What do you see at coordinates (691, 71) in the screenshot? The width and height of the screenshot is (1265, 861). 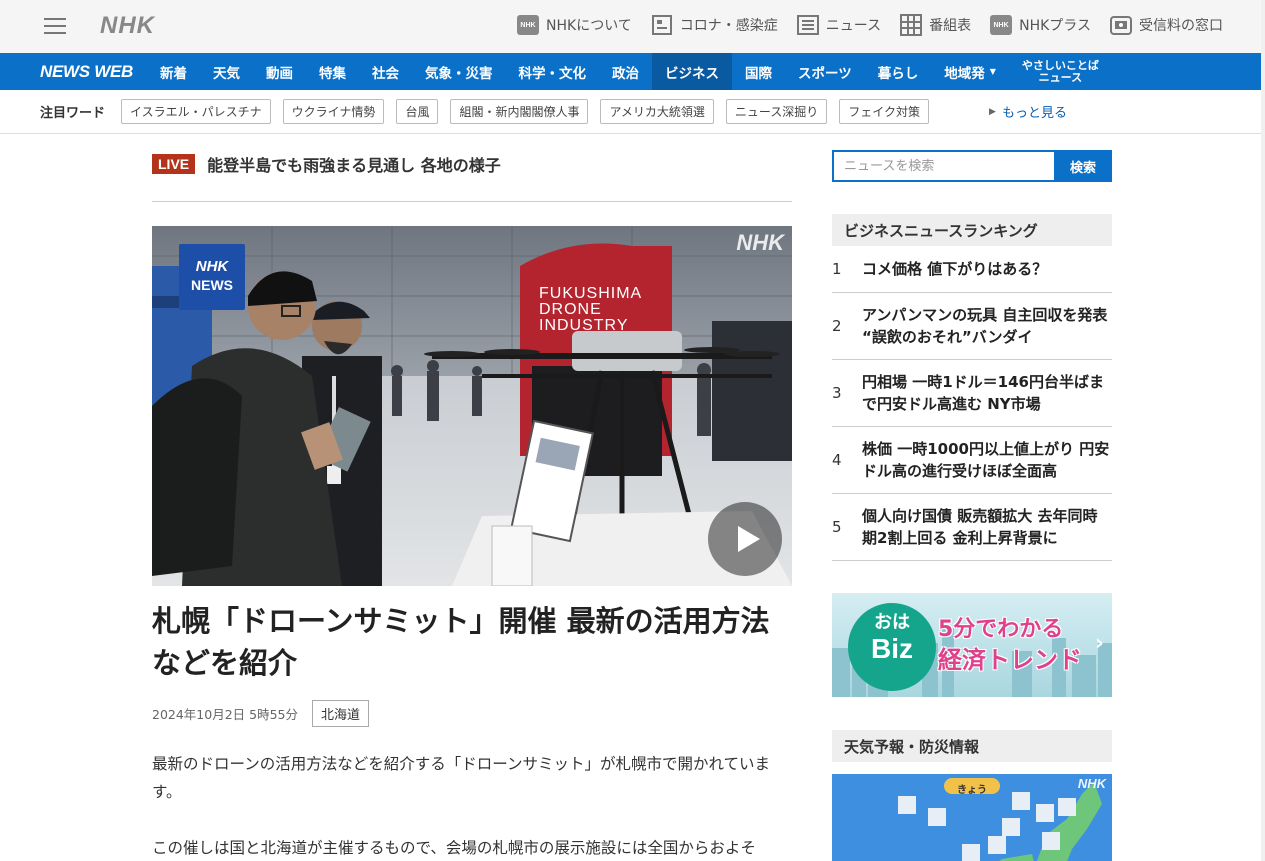 I see `nav-item-business: ビジネス` at bounding box center [691, 71].